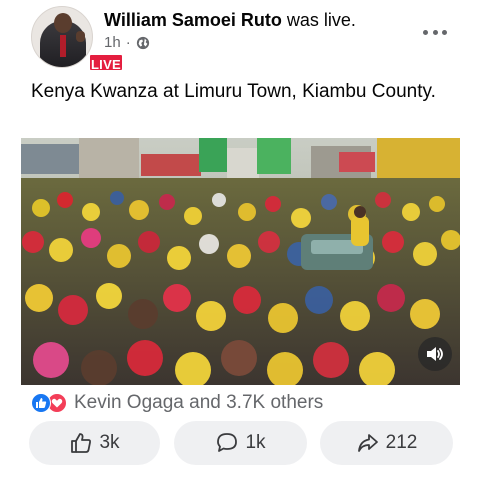 This screenshot has height=488, width=480. What do you see at coordinates (367, 443) in the screenshot?
I see `share-icon` at bounding box center [367, 443].